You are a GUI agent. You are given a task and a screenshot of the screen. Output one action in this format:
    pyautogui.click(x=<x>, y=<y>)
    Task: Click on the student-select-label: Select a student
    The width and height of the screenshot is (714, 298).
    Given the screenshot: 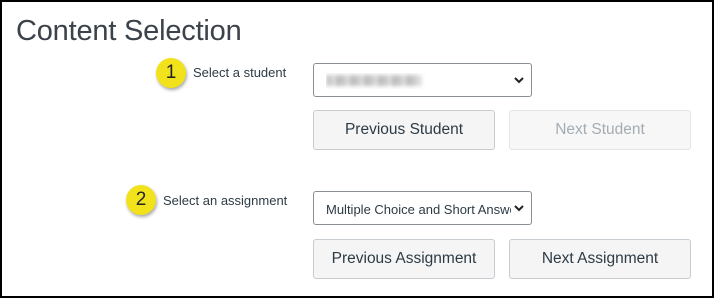 What is the action you would take?
    pyautogui.click(x=240, y=72)
    